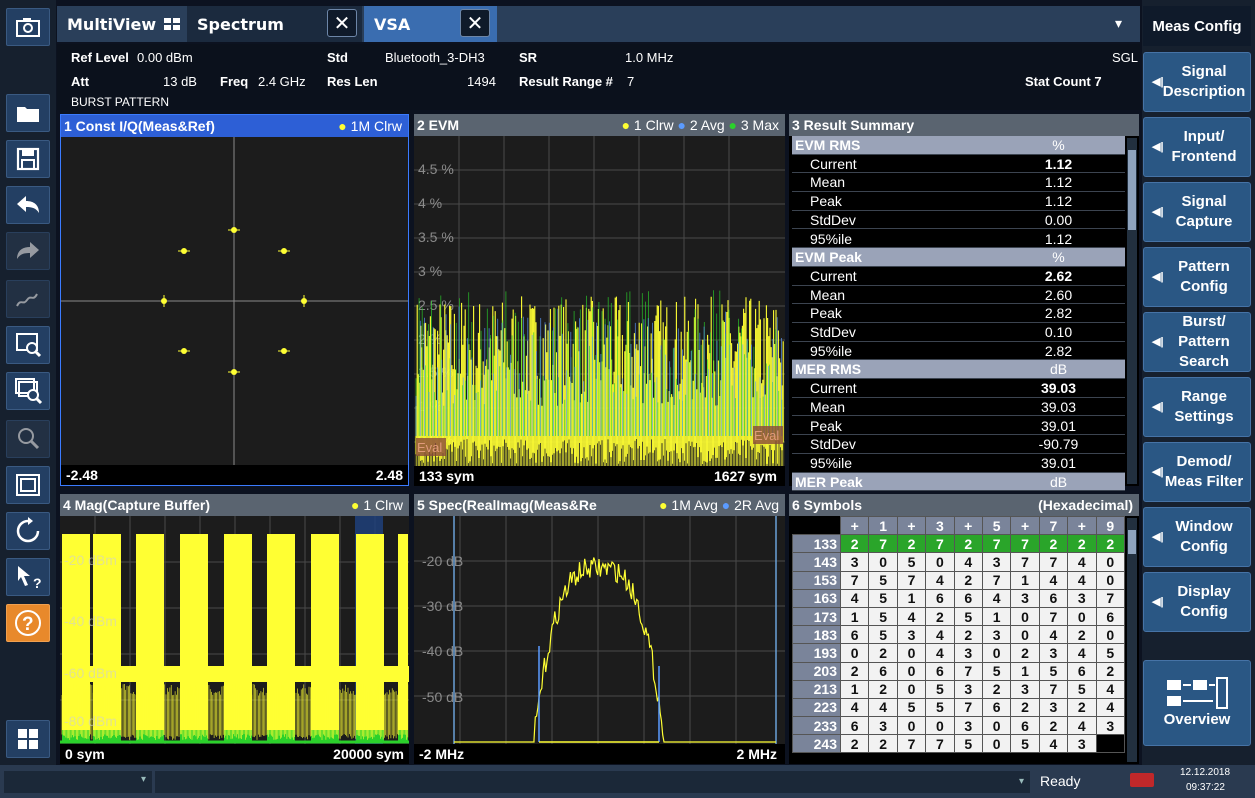 This screenshot has width=1255, height=798. Describe the element at coordinates (139, 126) in the screenshot. I see `title-text: 1 Const I/Q(Meas&Ref)` at that location.